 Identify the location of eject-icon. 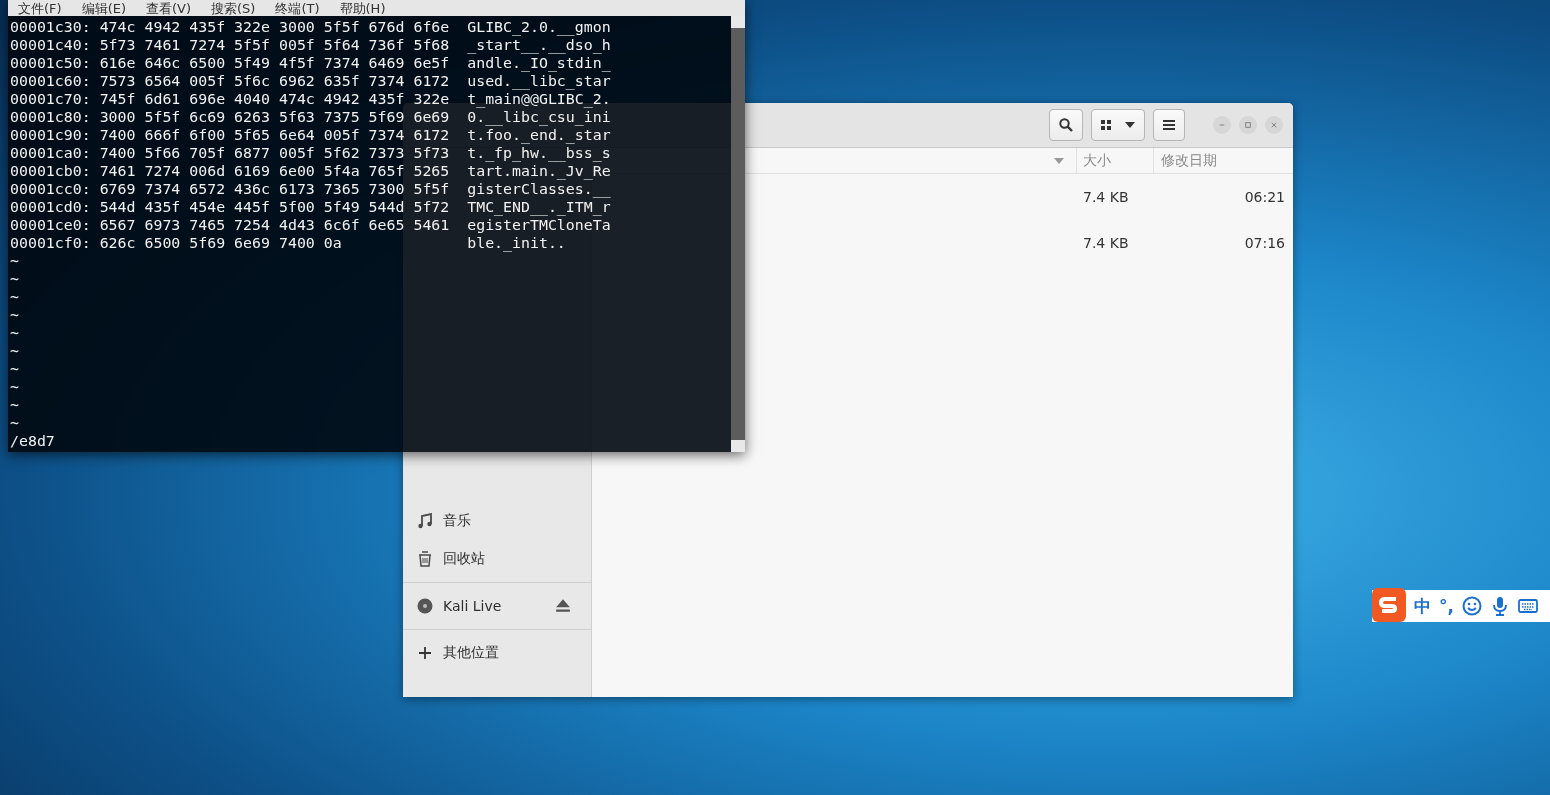
(563, 606).